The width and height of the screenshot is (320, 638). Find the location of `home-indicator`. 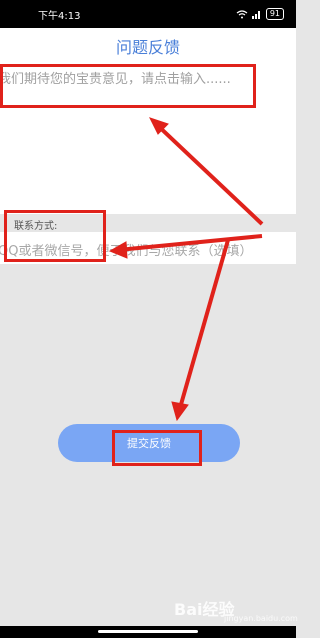

home-indicator is located at coordinates (148, 631).